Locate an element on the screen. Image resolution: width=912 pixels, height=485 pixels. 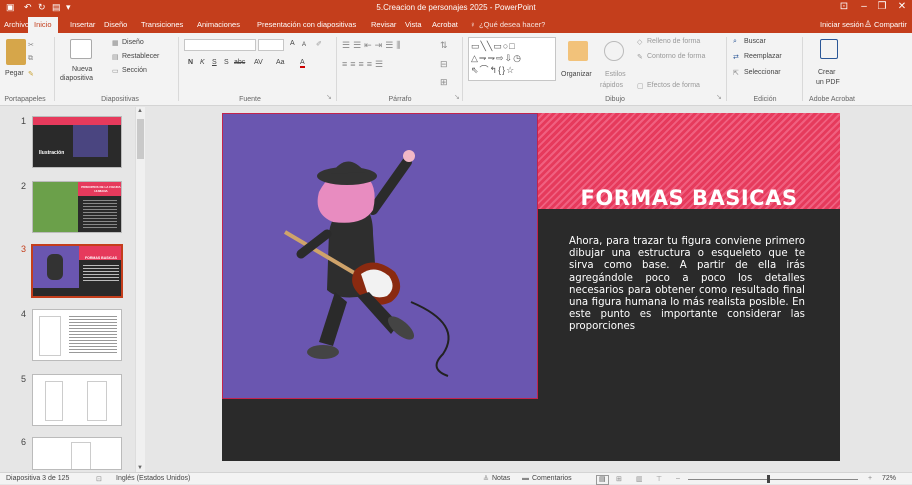
format-painter-icon: ✎ is located at coordinates (31, 74).